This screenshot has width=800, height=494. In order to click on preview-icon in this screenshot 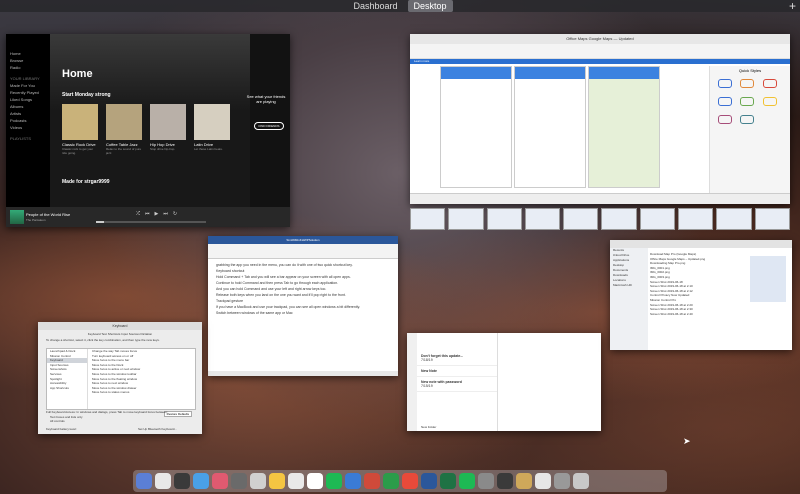, I will do `click(486, 481)`.